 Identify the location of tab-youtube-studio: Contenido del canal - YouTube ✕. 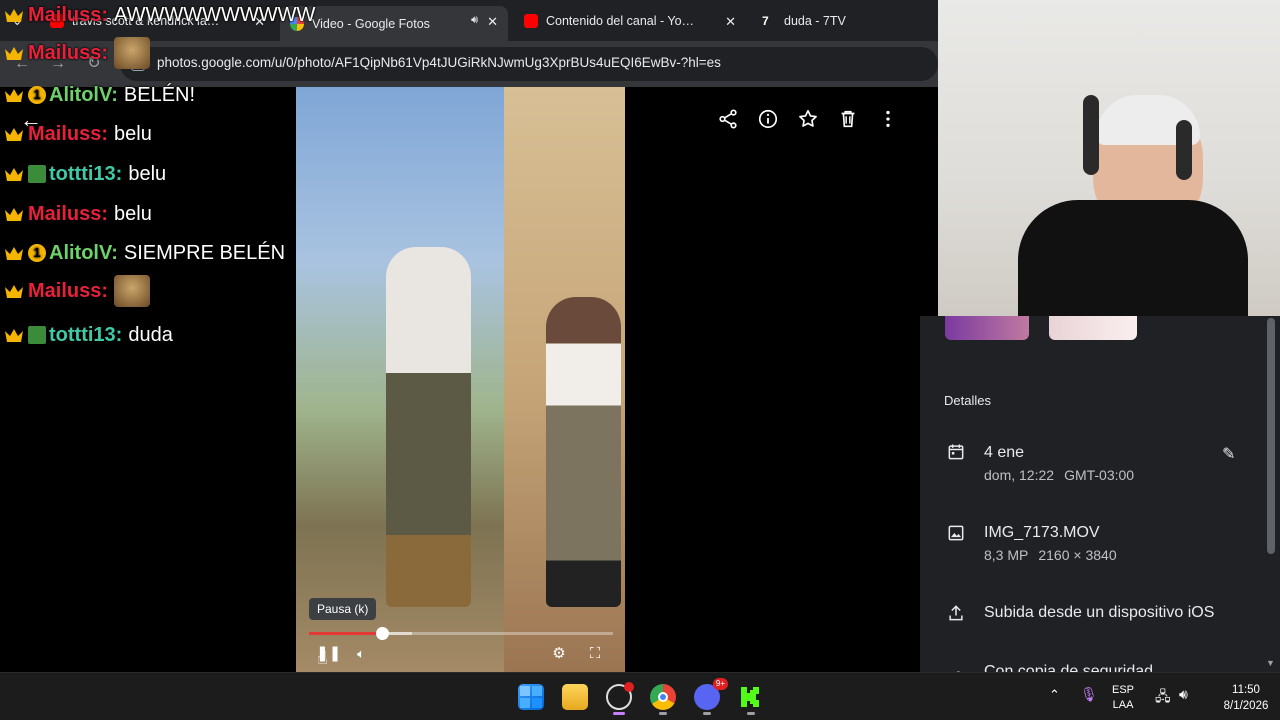
(630, 21).